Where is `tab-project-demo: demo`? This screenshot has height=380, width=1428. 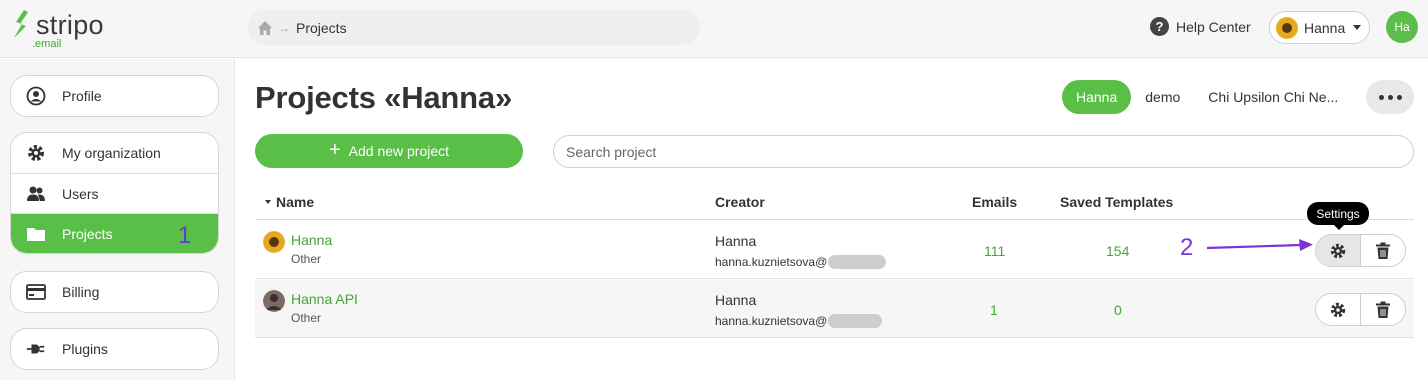
tab-project-demo: demo is located at coordinates (1162, 97).